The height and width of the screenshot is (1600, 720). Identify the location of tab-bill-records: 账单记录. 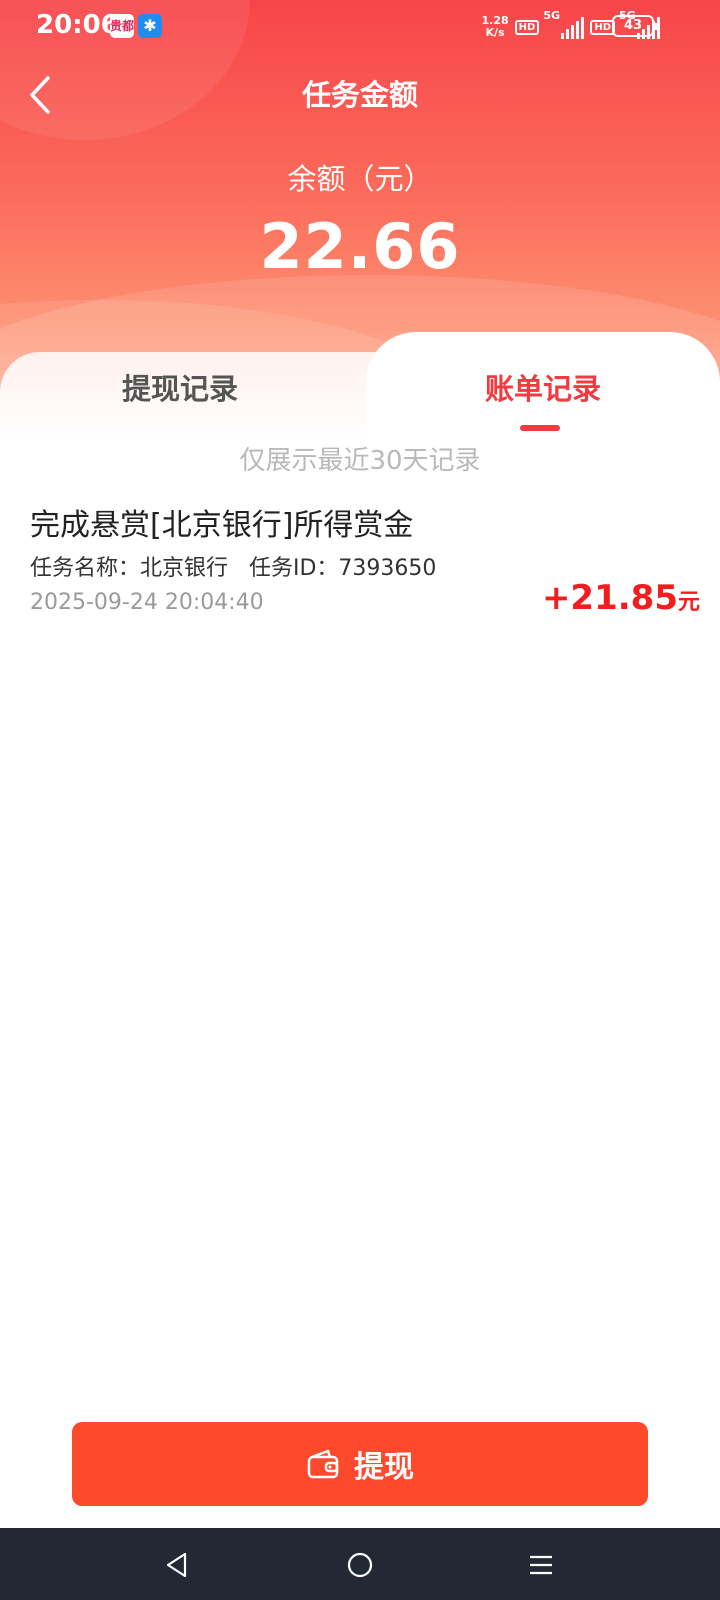
(543, 387).